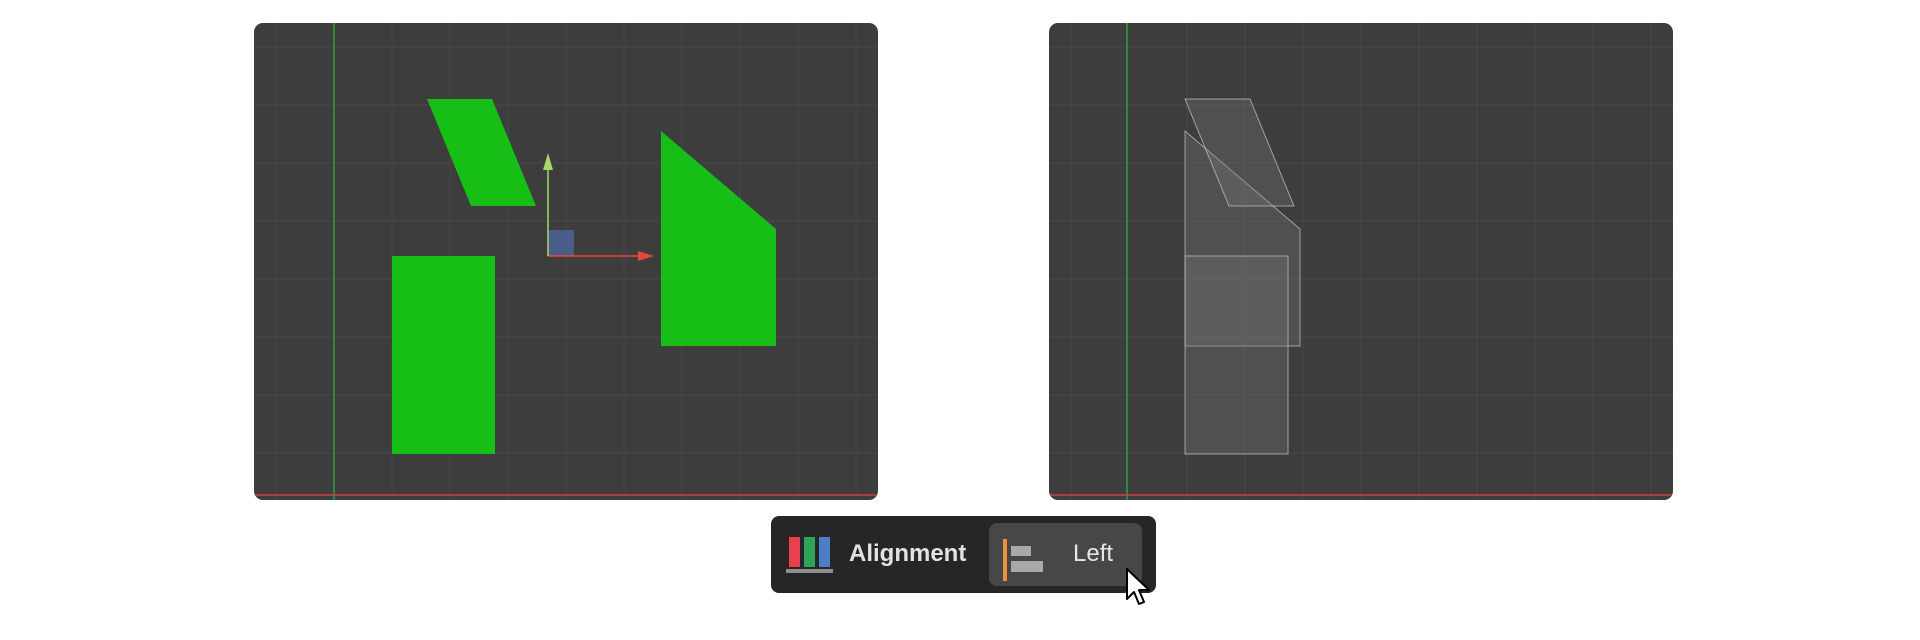 The height and width of the screenshot is (640, 1920). What do you see at coordinates (908, 553) in the screenshot?
I see `panel-title: Alignment` at bounding box center [908, 553].